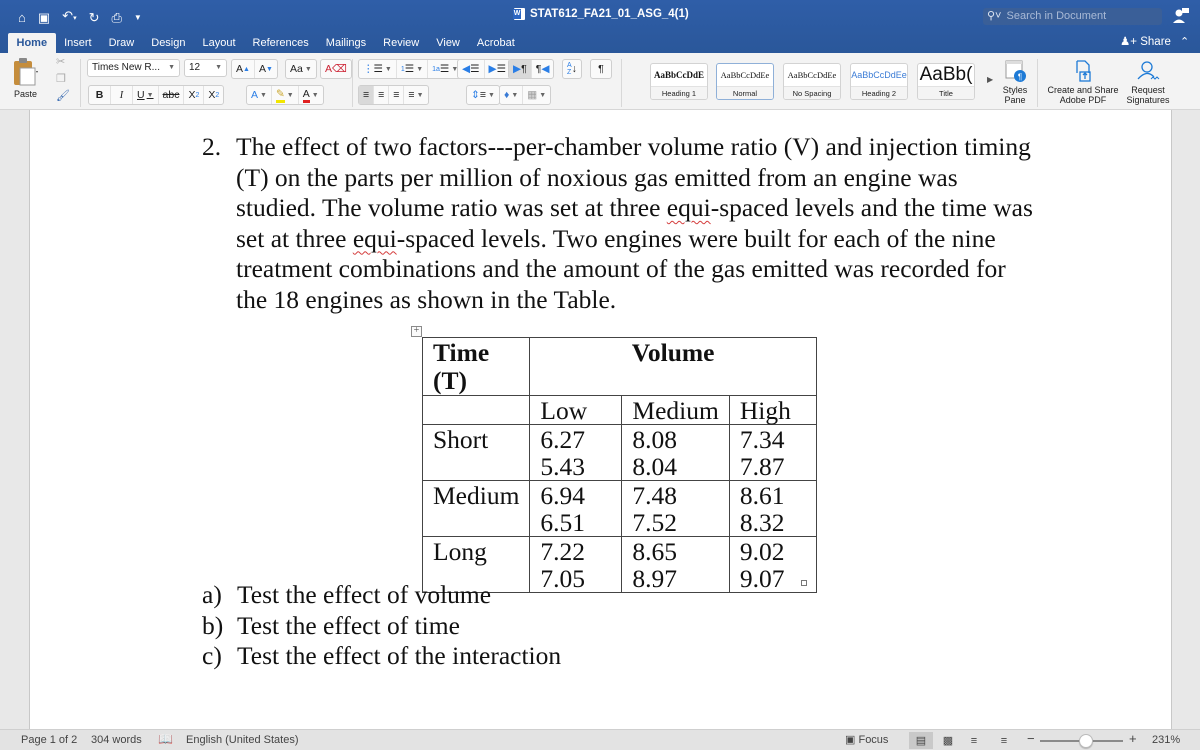  I want to click on table-resize-handle, so click(804, 583).